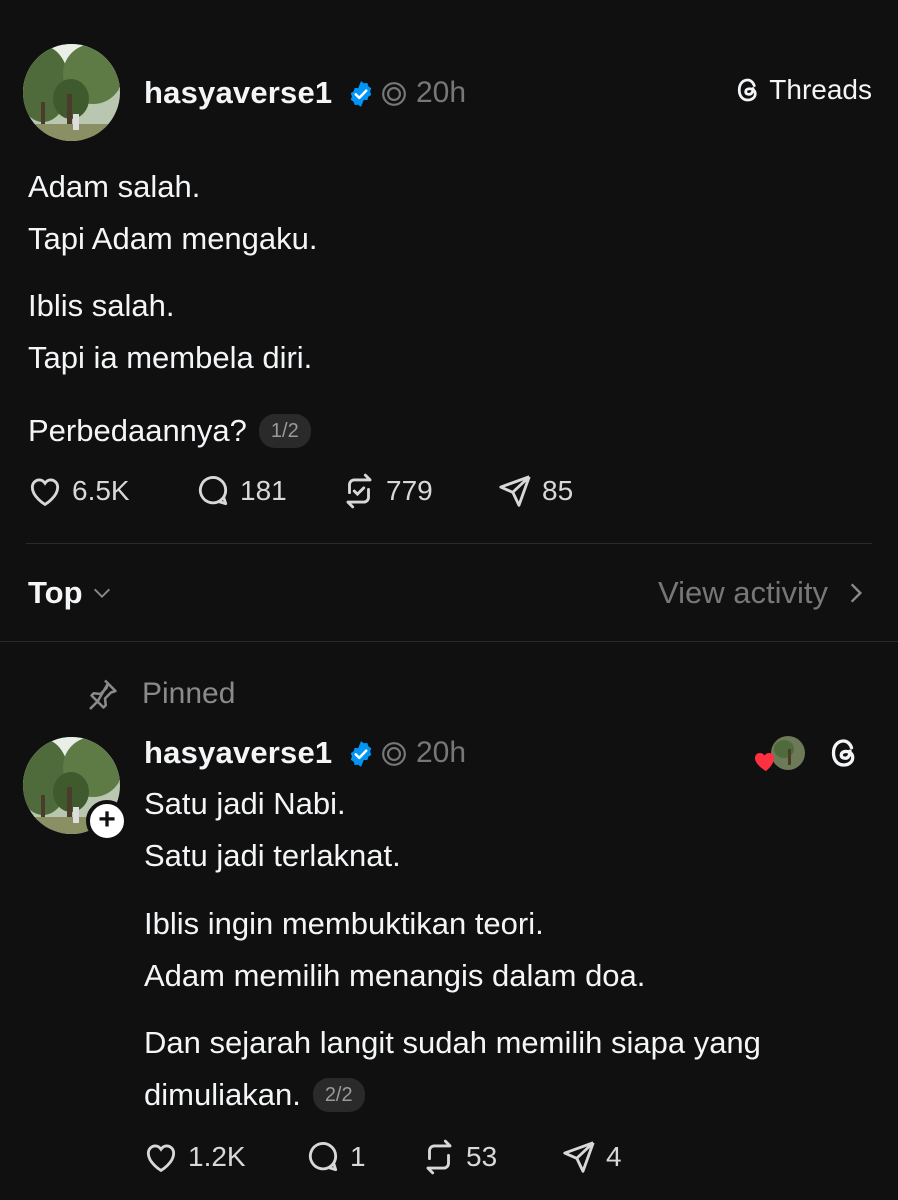  I want to click on post-line: Tapi Adam mengaku., so click(173, 238).